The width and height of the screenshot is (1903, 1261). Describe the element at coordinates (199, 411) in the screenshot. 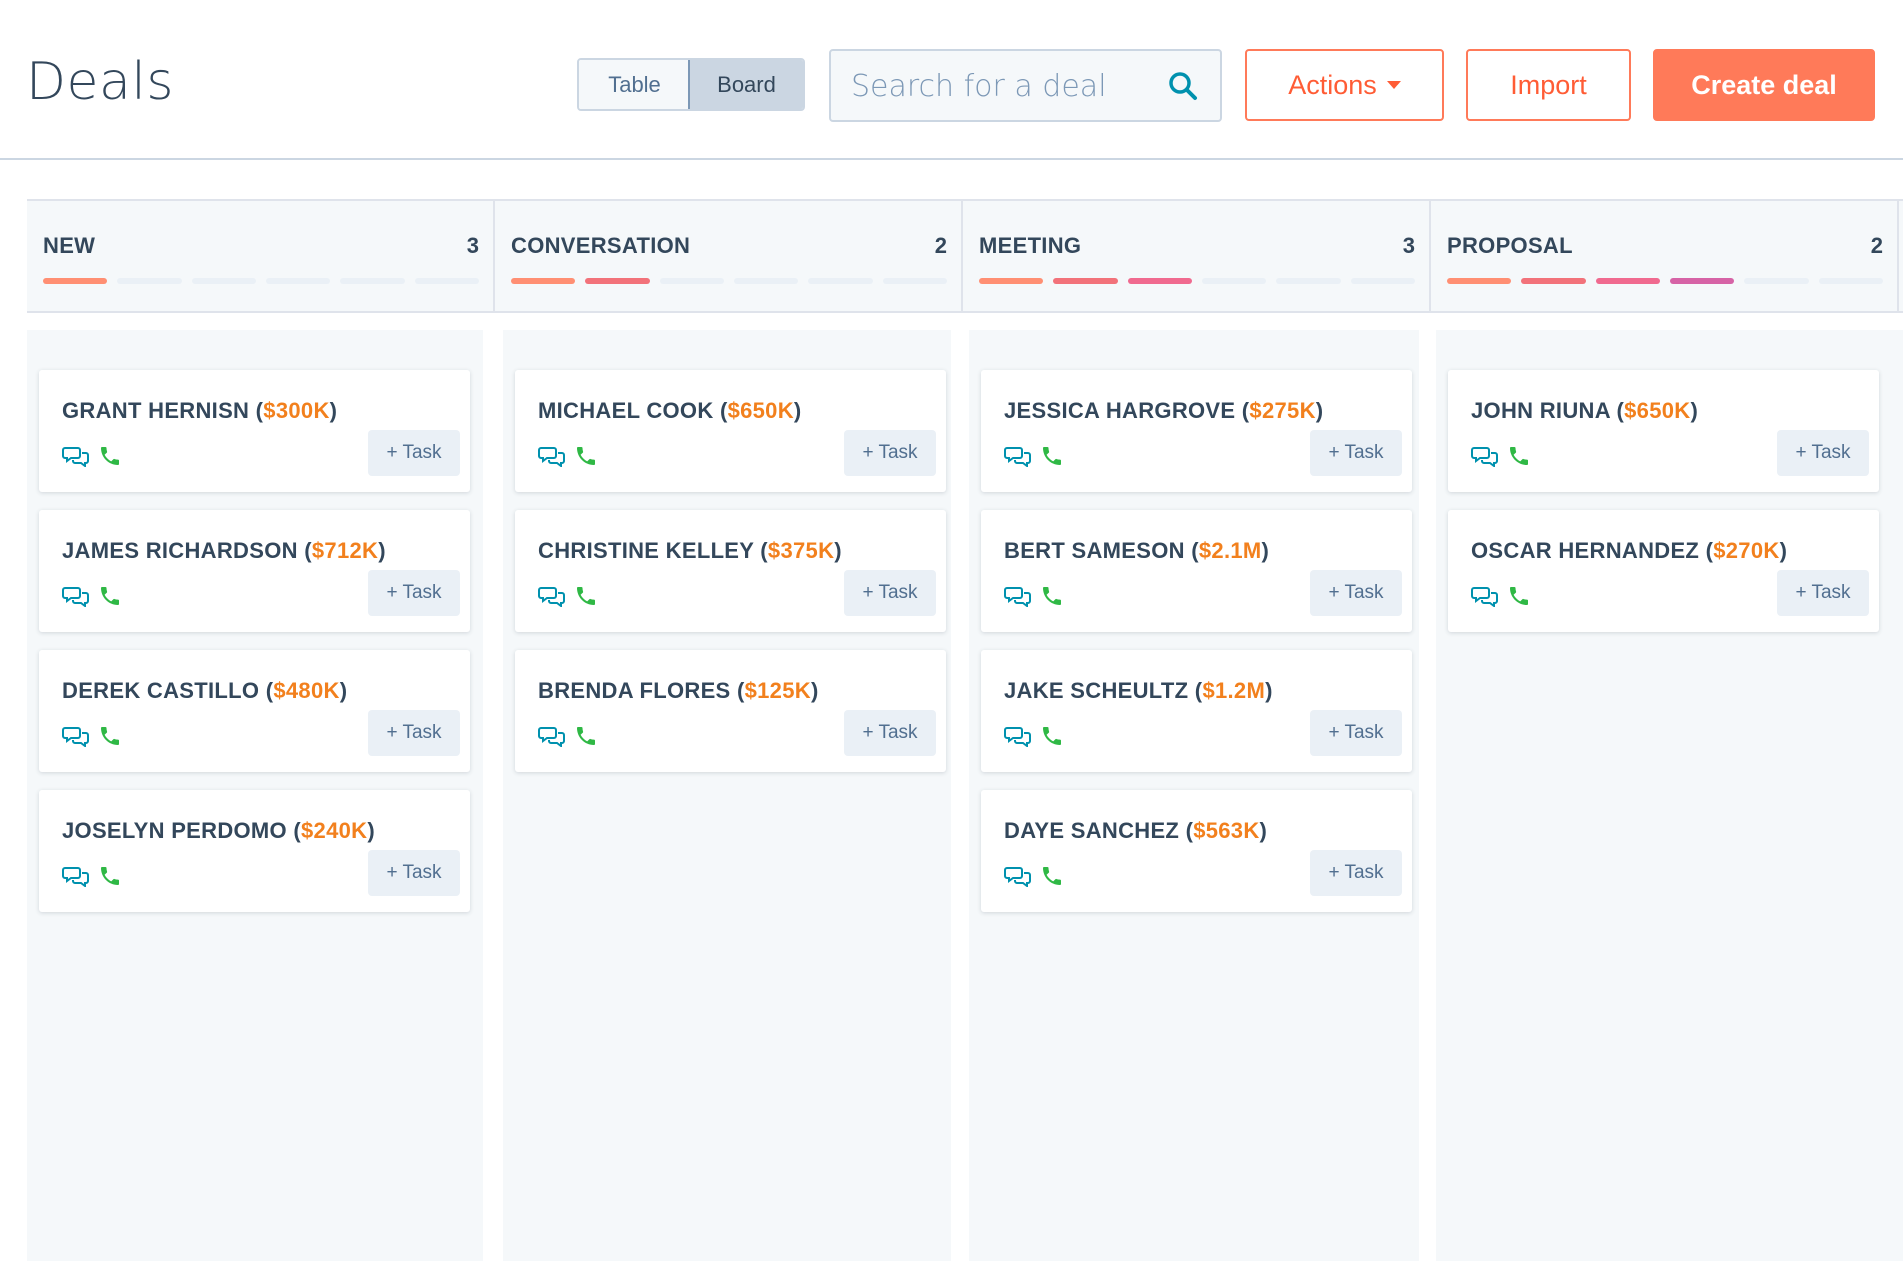

I see `deal-name: GRANT HERNISN ($300K)` at that location.